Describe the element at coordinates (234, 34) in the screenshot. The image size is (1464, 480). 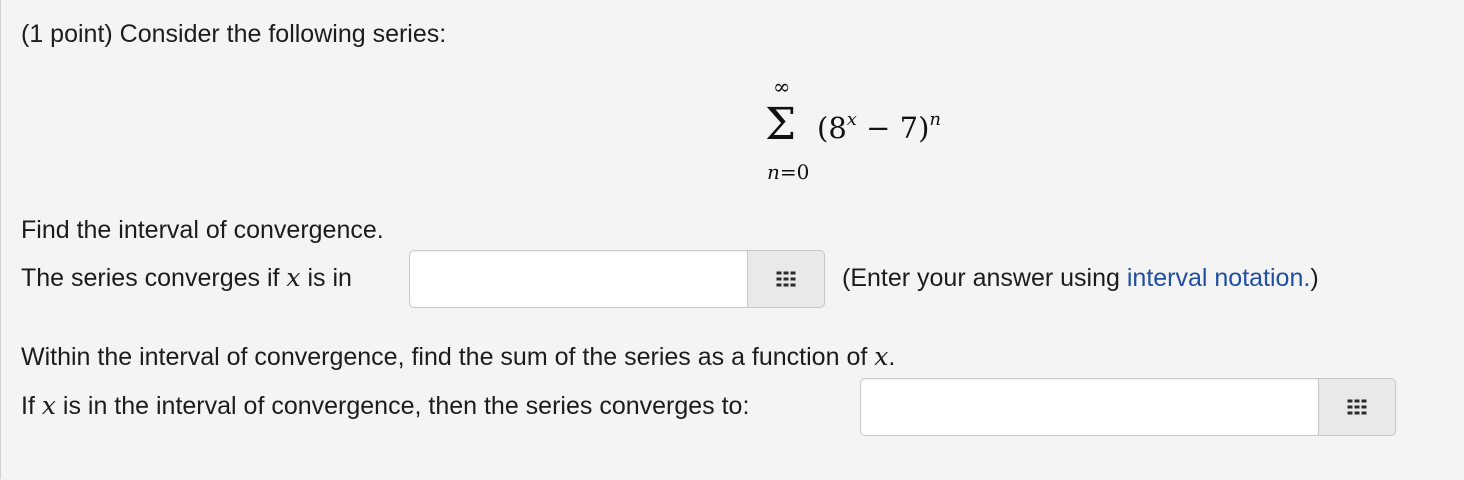
I see `problem-header: (1 point) Consider the following series:` at that location.